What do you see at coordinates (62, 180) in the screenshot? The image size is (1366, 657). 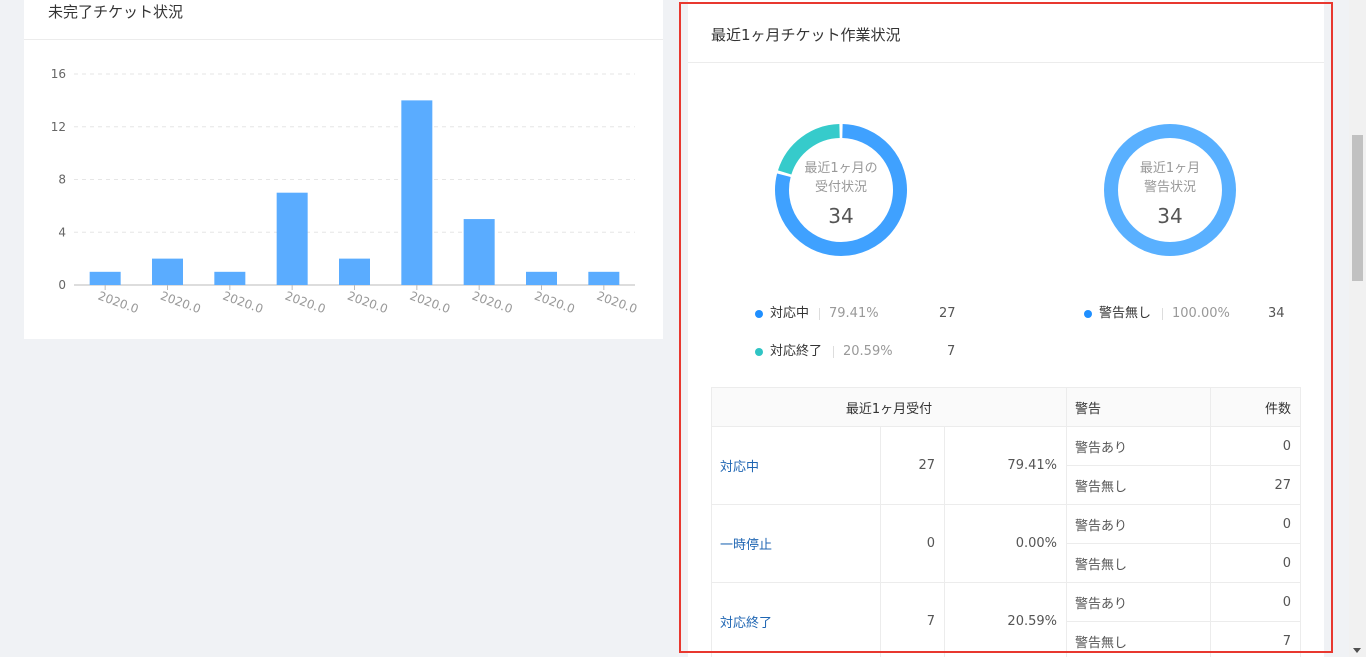 I see `y-tick-label: 8` at bounding box center [62, 180].